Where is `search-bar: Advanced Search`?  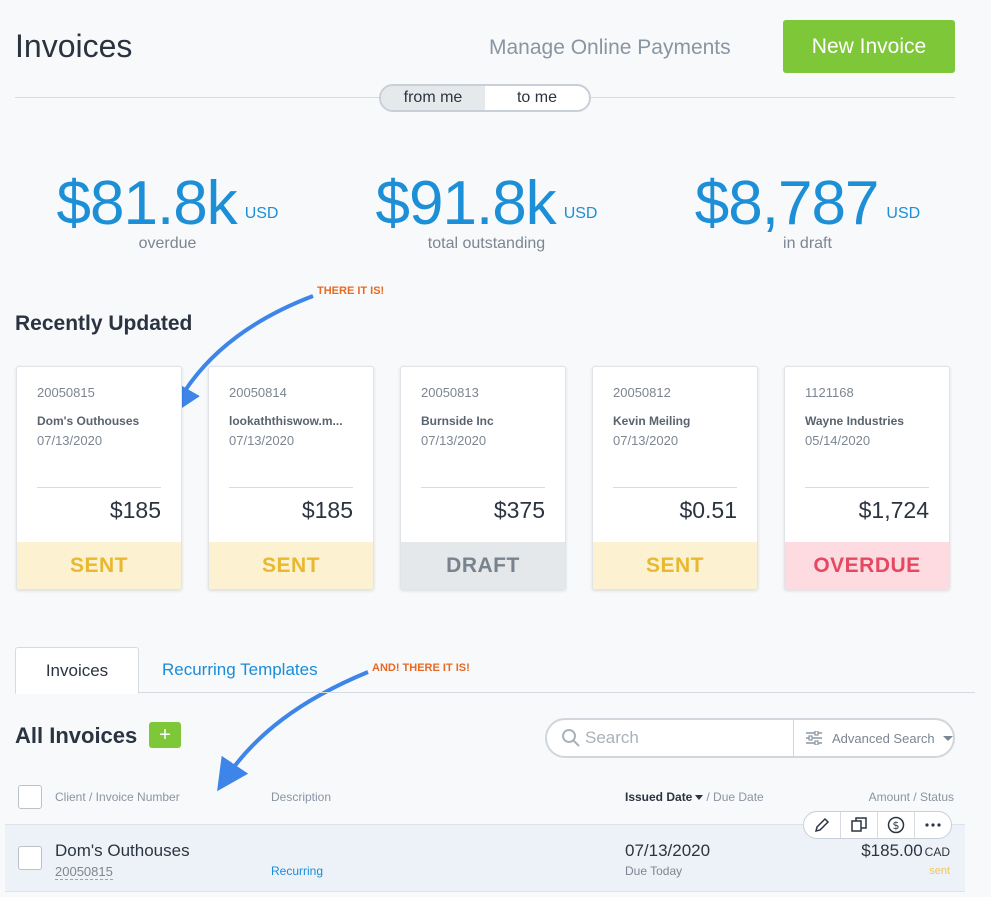 search-bar: Advanced Search is located at coordinates (750, 738).